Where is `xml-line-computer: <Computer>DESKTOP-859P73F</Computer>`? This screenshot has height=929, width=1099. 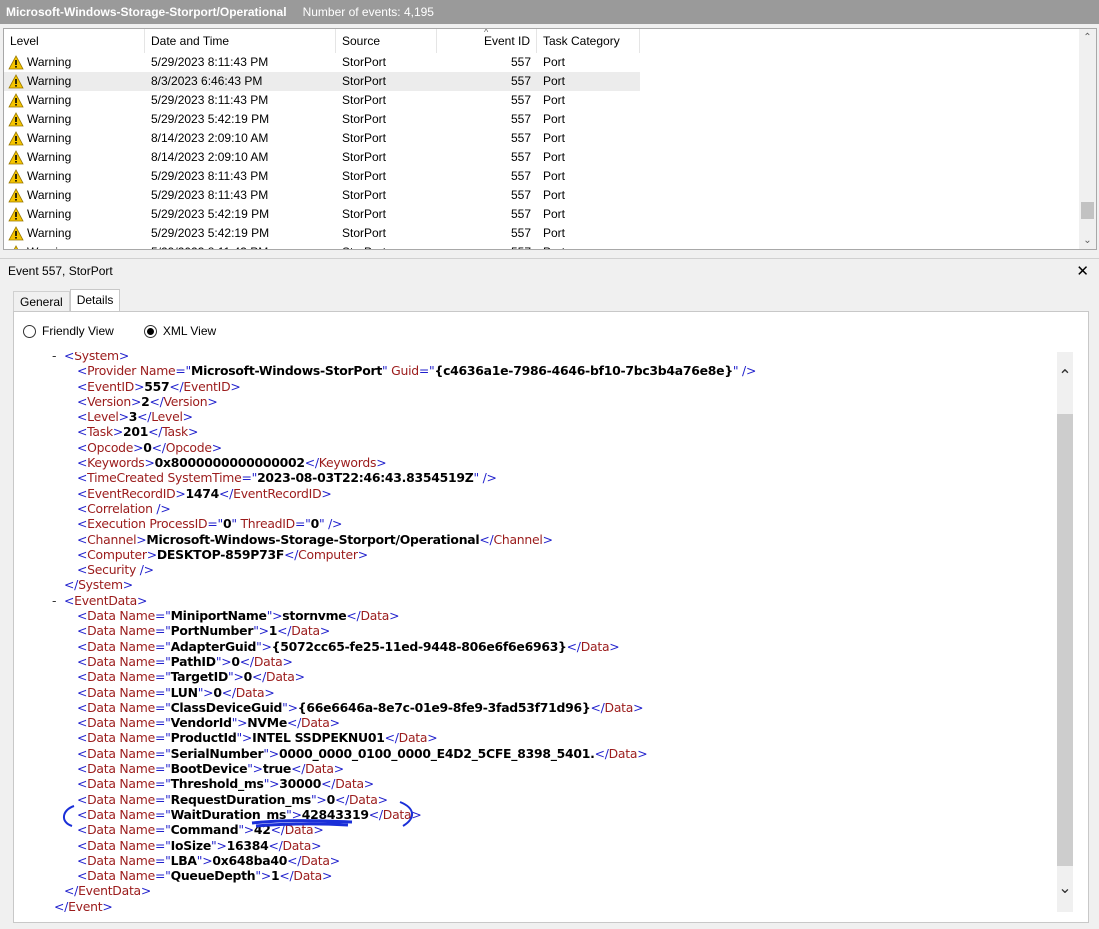 xml-line-computer: <Computer>DESKTOP-859P73F</Computer> is located at coordinates (222, 554).